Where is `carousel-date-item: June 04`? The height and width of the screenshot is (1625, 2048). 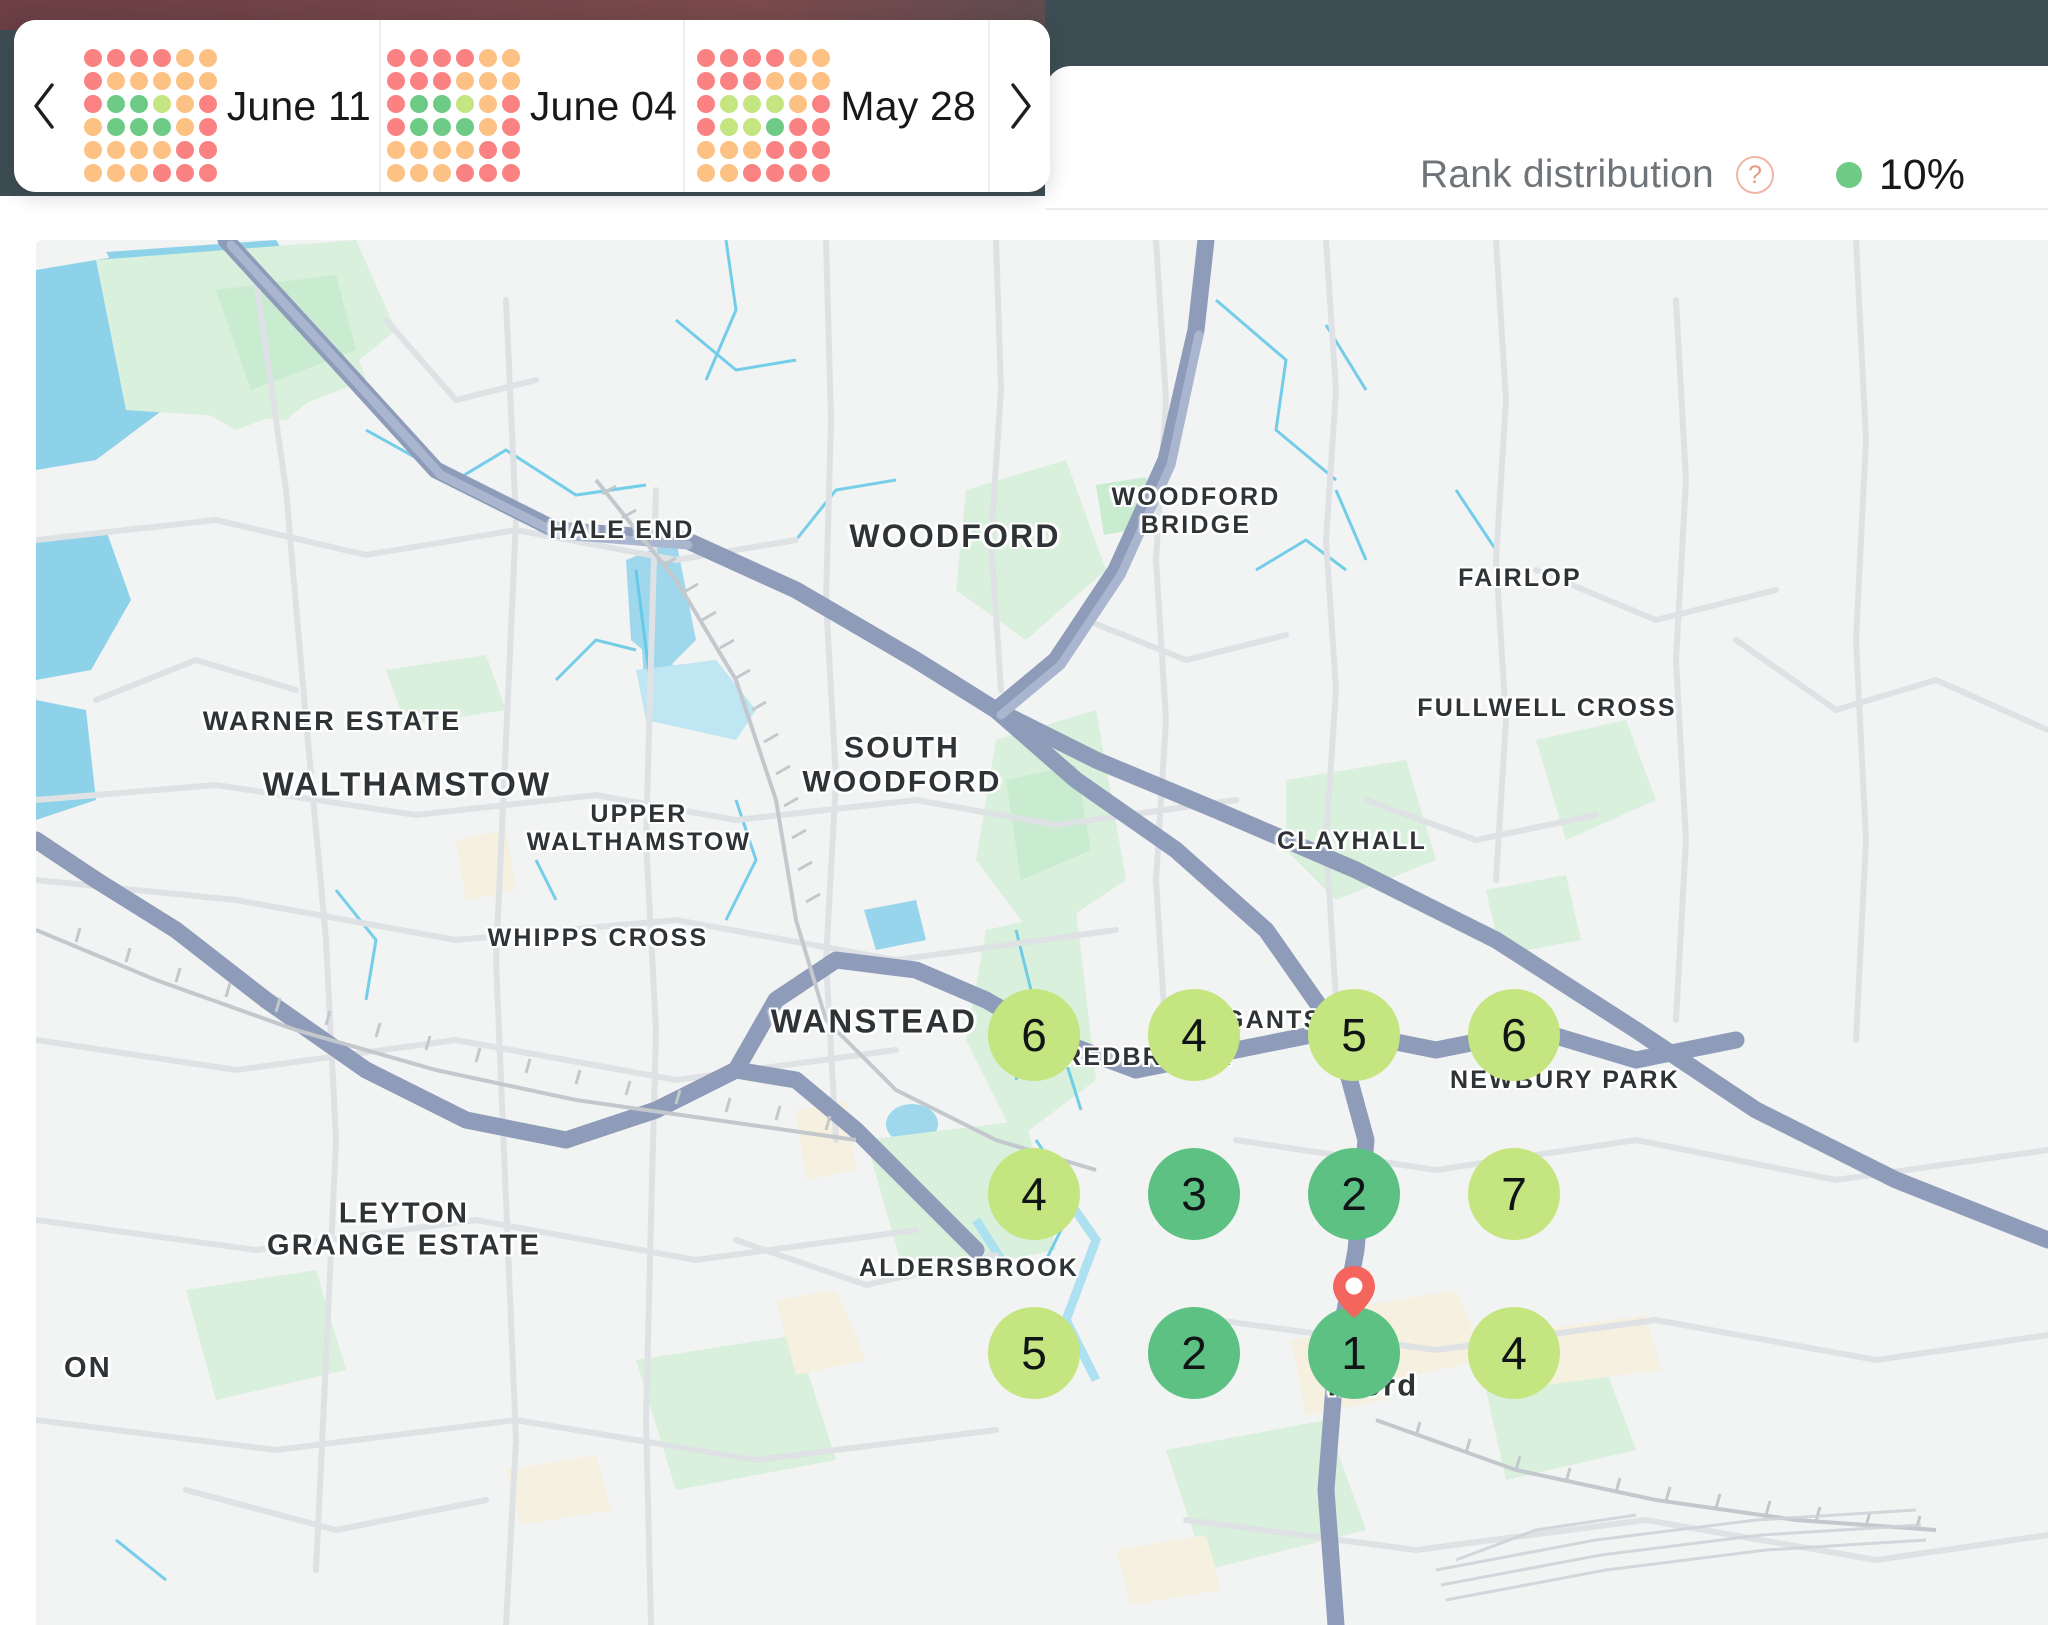 carousel-date-item: June 04 is located at coordinates (531, 106).